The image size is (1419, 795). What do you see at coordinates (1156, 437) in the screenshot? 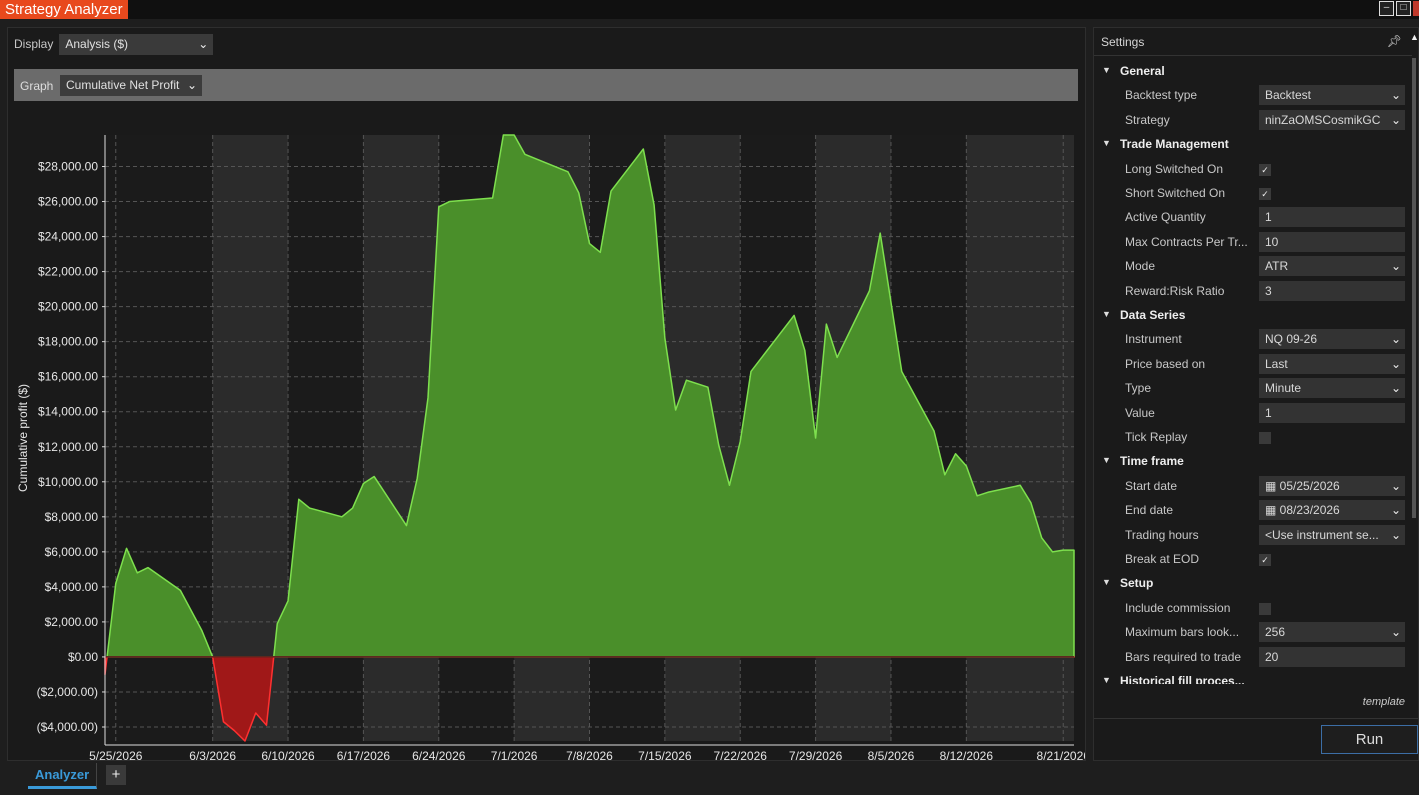
I see `property-label: Tick Replay` at bounding box center [1156, 437].